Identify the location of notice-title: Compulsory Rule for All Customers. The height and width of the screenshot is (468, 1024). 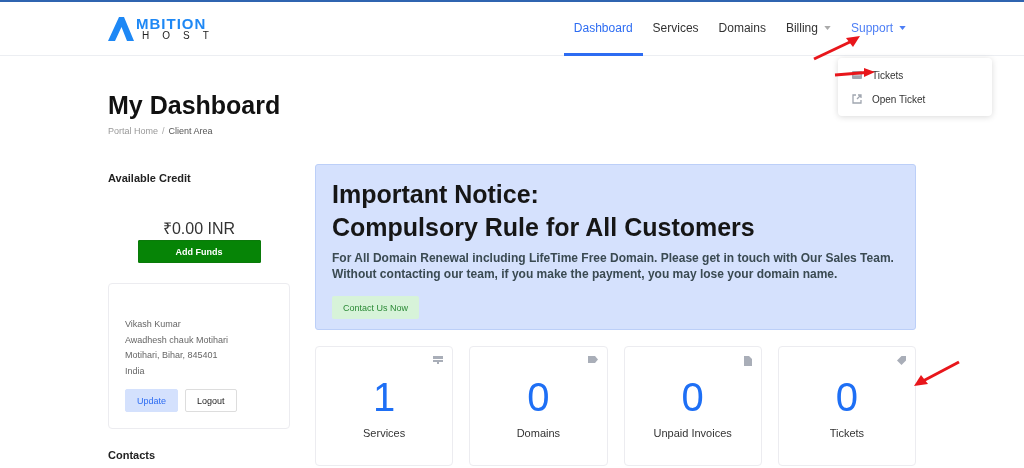
(544, 227).